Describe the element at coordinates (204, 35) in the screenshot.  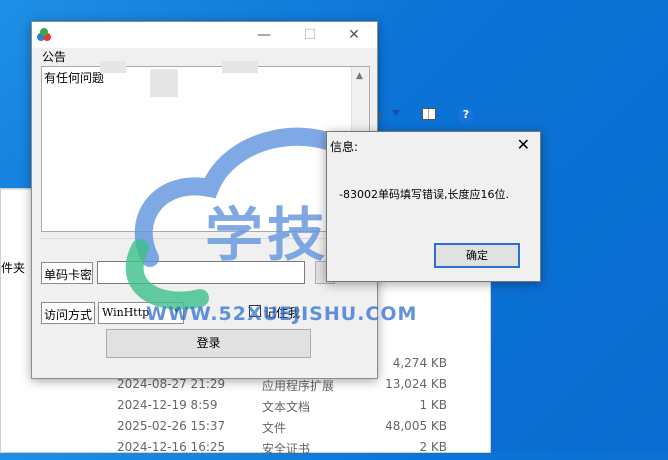
I see `title-bar: — ☐ ✕` at that location.